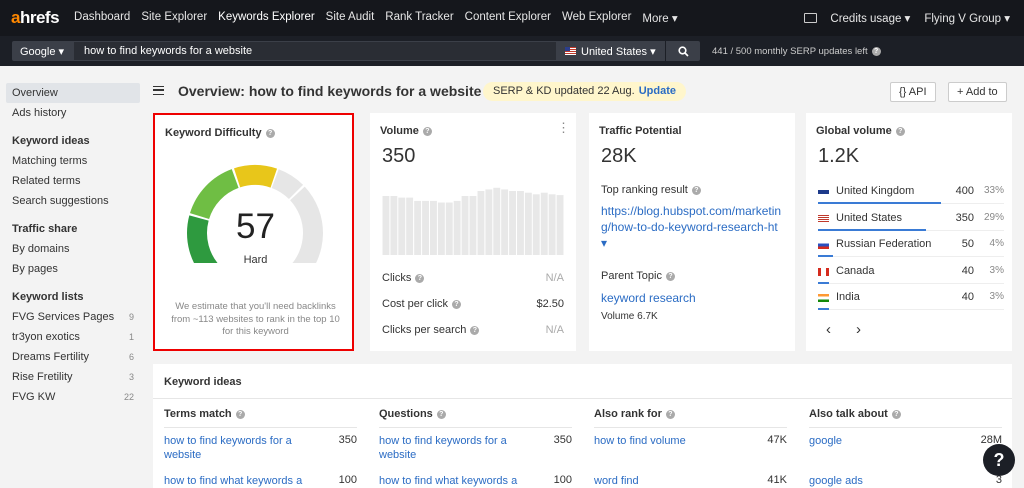 Image resolution: width=1024 pixels, height=488 pixels. Describe the element at coordinates (174, 18) in the screenshot. I see `nav-site-explorer: Site Explorer` at that location.